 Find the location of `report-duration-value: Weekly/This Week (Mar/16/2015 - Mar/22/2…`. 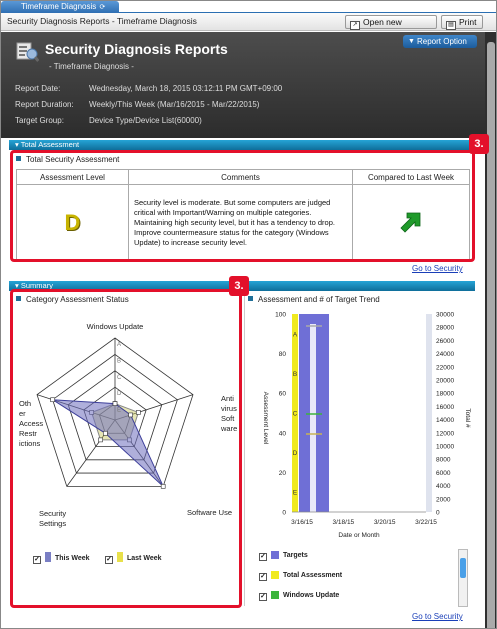

report-duration-value: Weekly/This Week (Mar/16/2015 - Mar/22/2… is located at coordinates (174, 104).